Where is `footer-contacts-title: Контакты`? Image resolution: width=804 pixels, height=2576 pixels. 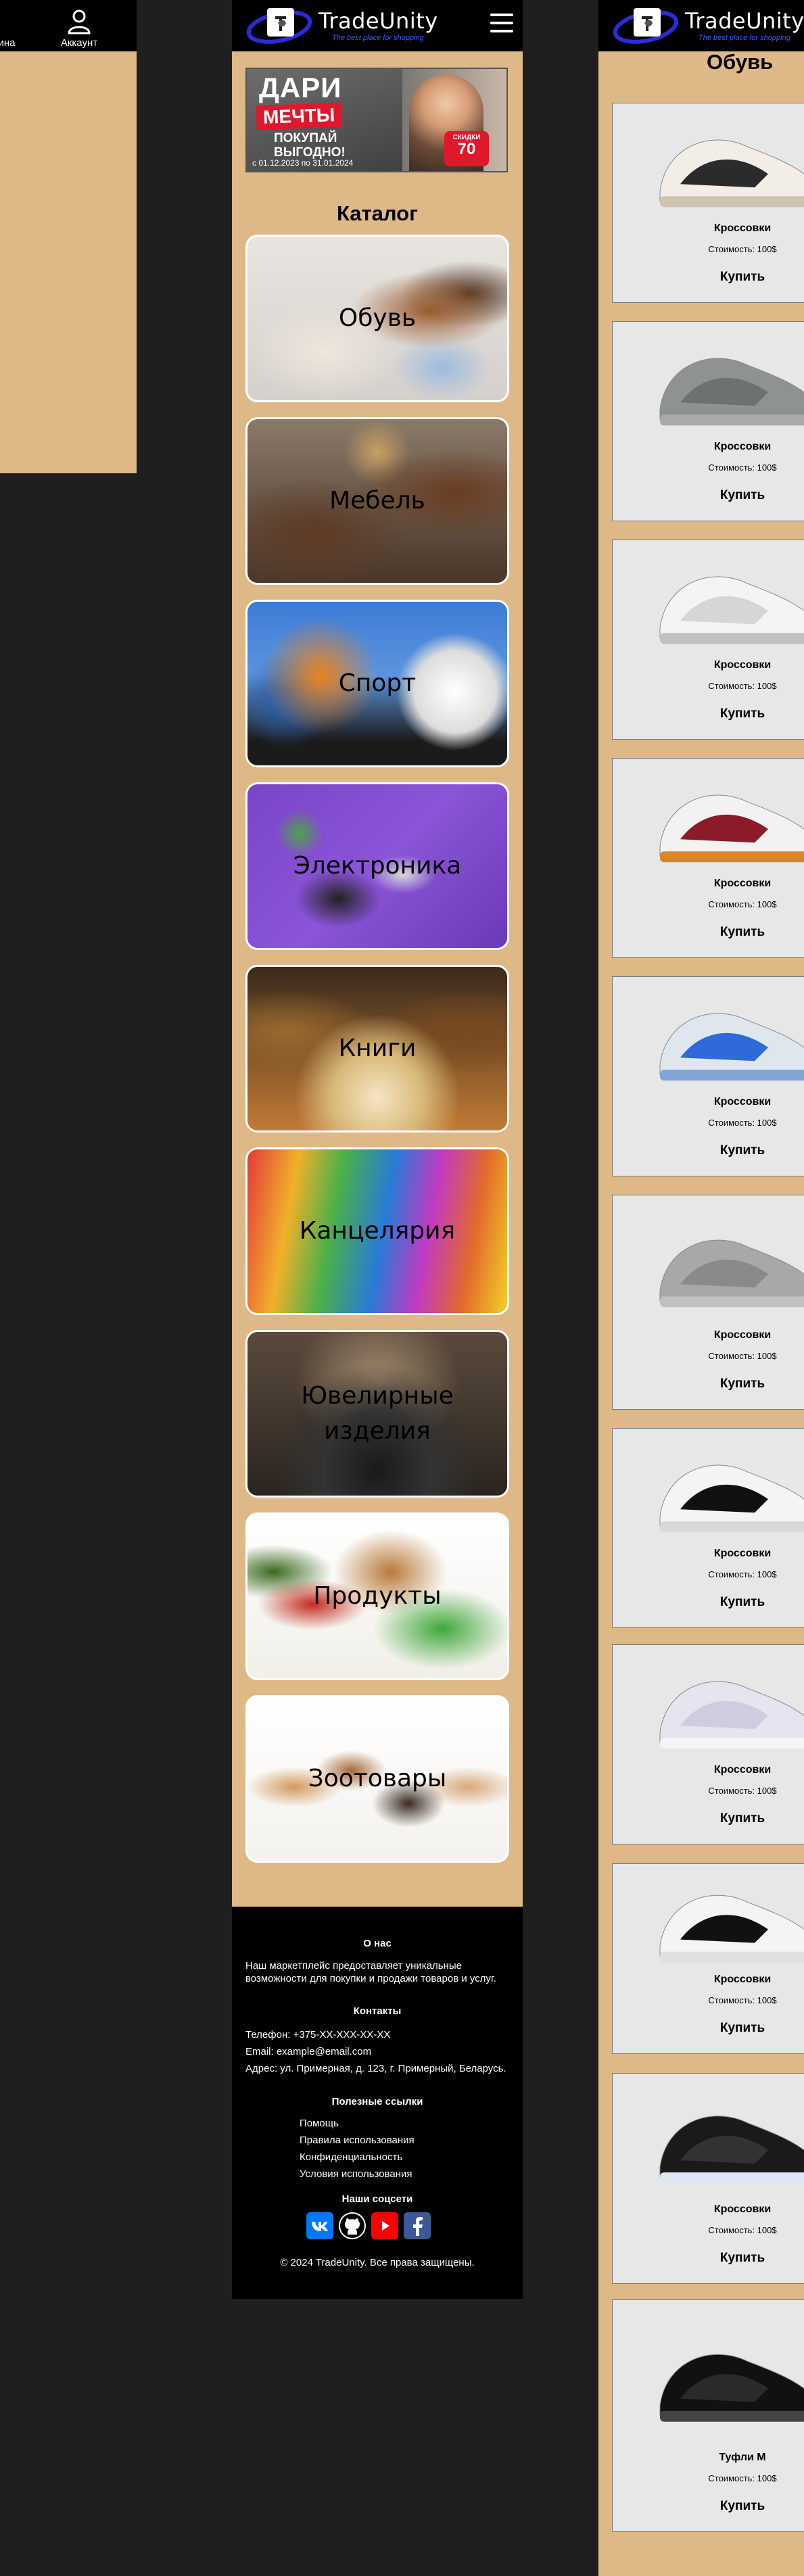
footer-contacts-title: Контакты is located at coordinates (377, 2011).